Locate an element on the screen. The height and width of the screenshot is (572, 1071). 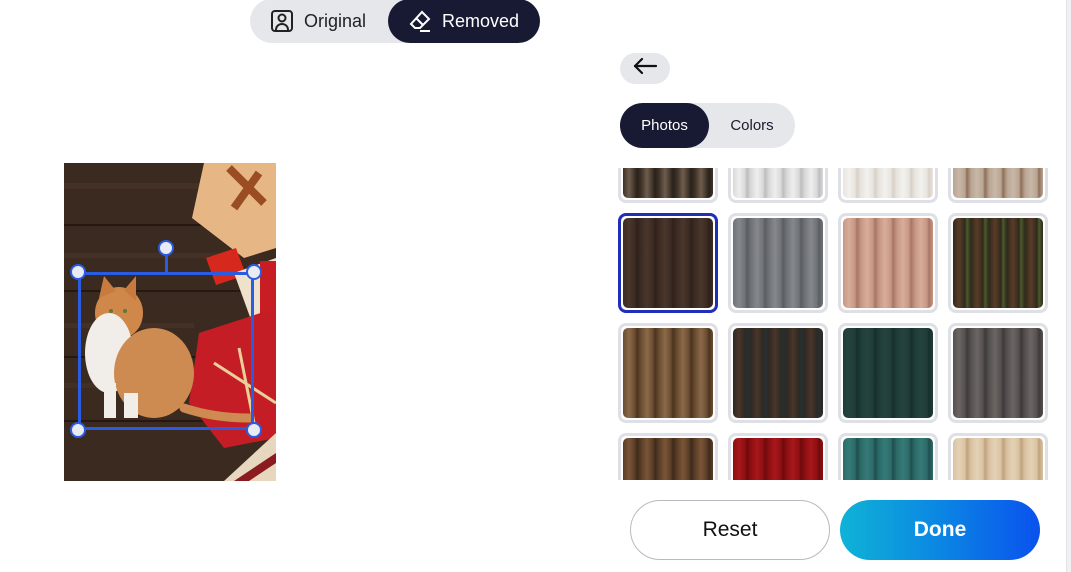
arrow-left-icon is located at coordinates (645, 68).